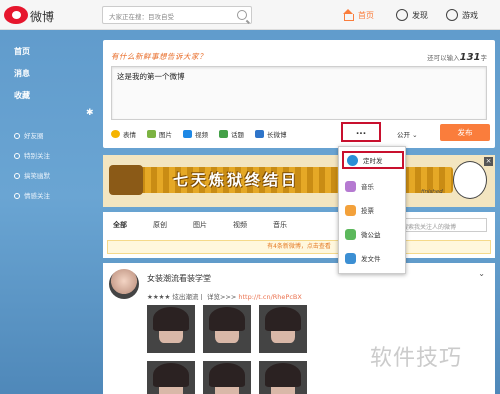  What do you see at coordinates (484, 58) in the screenshot?
I see `remain-suffix: 字` at bounding box center [484, 58].